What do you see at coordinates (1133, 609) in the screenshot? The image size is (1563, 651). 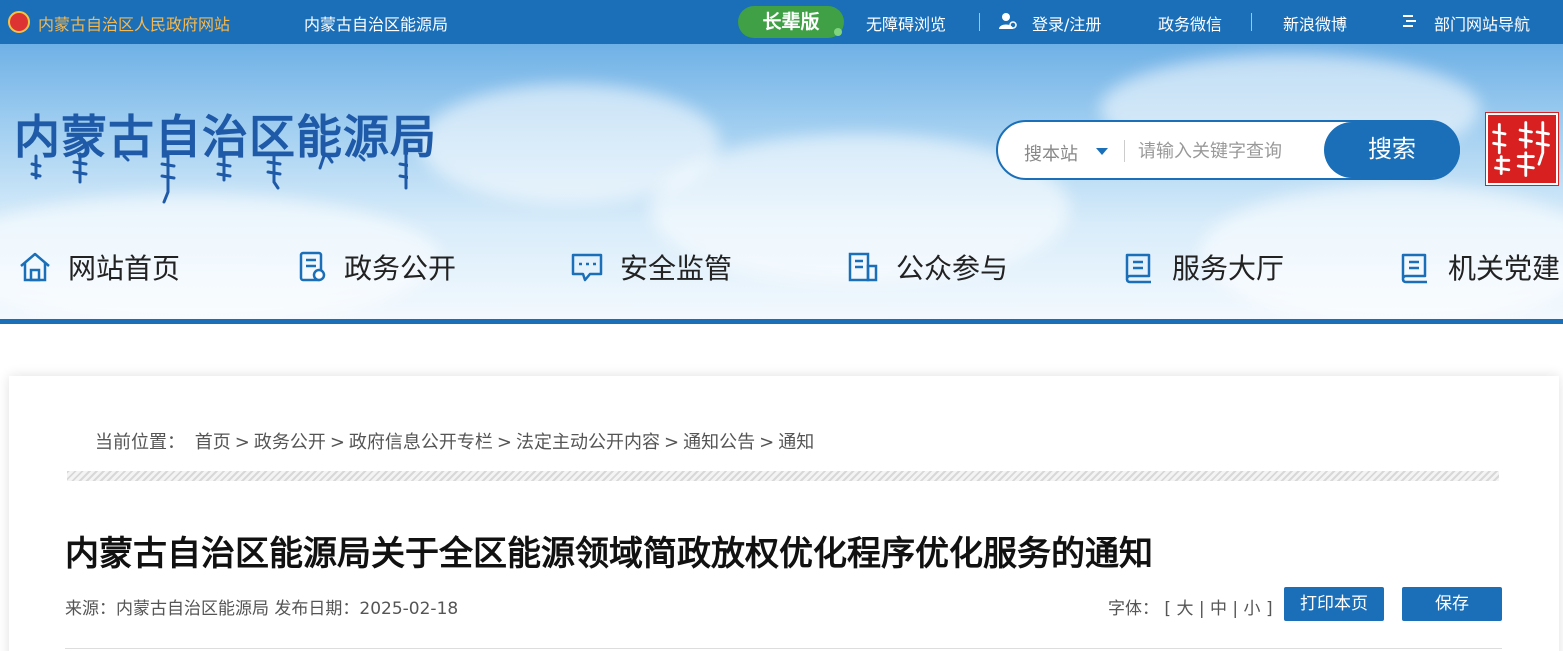 I see `font-size-label: 字体：` at bounding box center [1133, 609].